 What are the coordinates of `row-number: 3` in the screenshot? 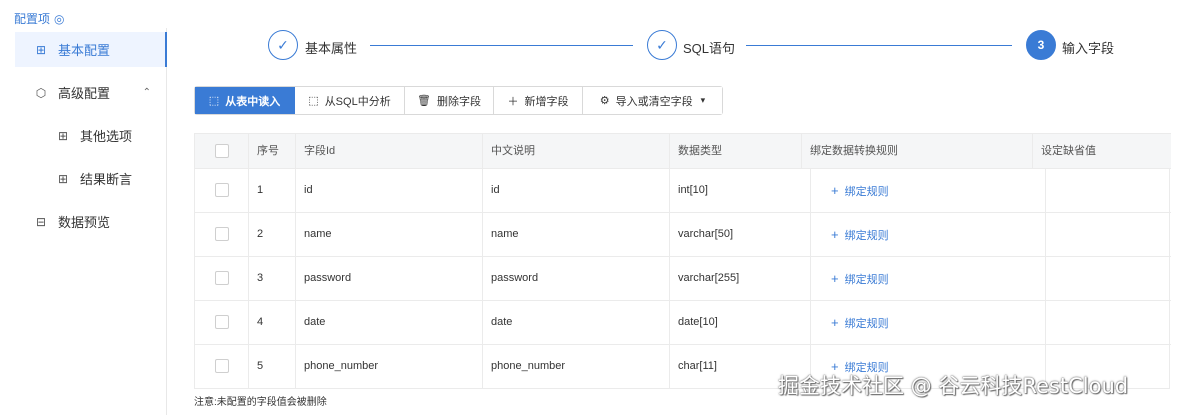 It's located at (272, 278).